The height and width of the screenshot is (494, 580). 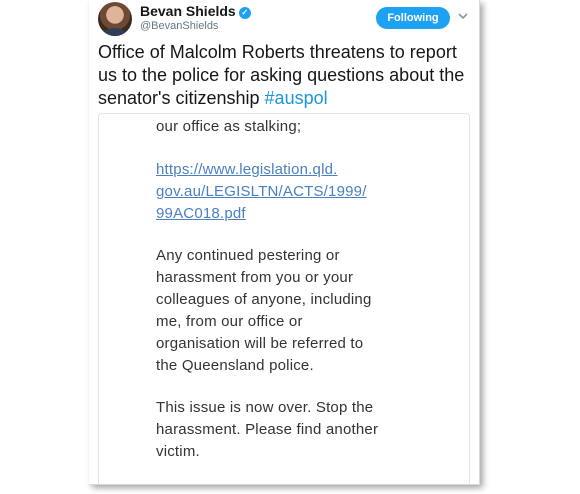 What do you see at coordinates (115, 32) in the screenshot?
I see `avatar-shirt` at bounding box center [115, 32].